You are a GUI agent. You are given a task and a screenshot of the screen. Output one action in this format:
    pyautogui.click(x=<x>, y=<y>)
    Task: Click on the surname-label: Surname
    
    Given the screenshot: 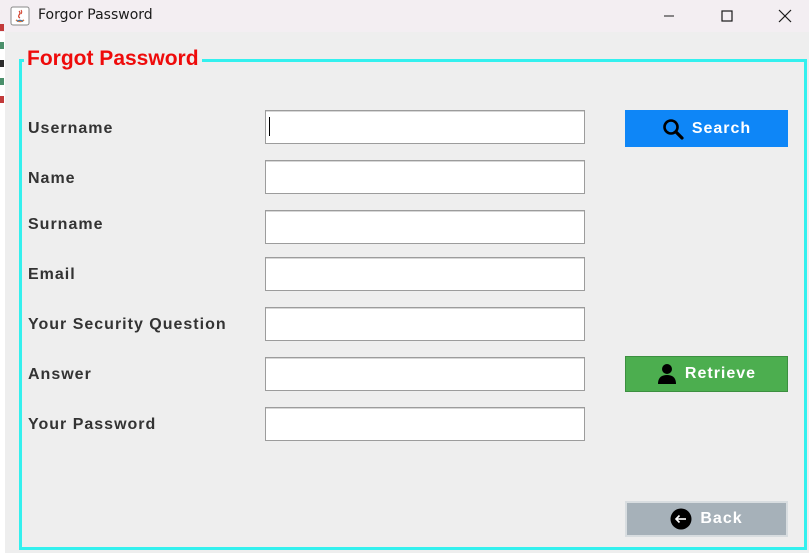 What is the action you would take?
    pyautogui.click(x=66, y=224)
    